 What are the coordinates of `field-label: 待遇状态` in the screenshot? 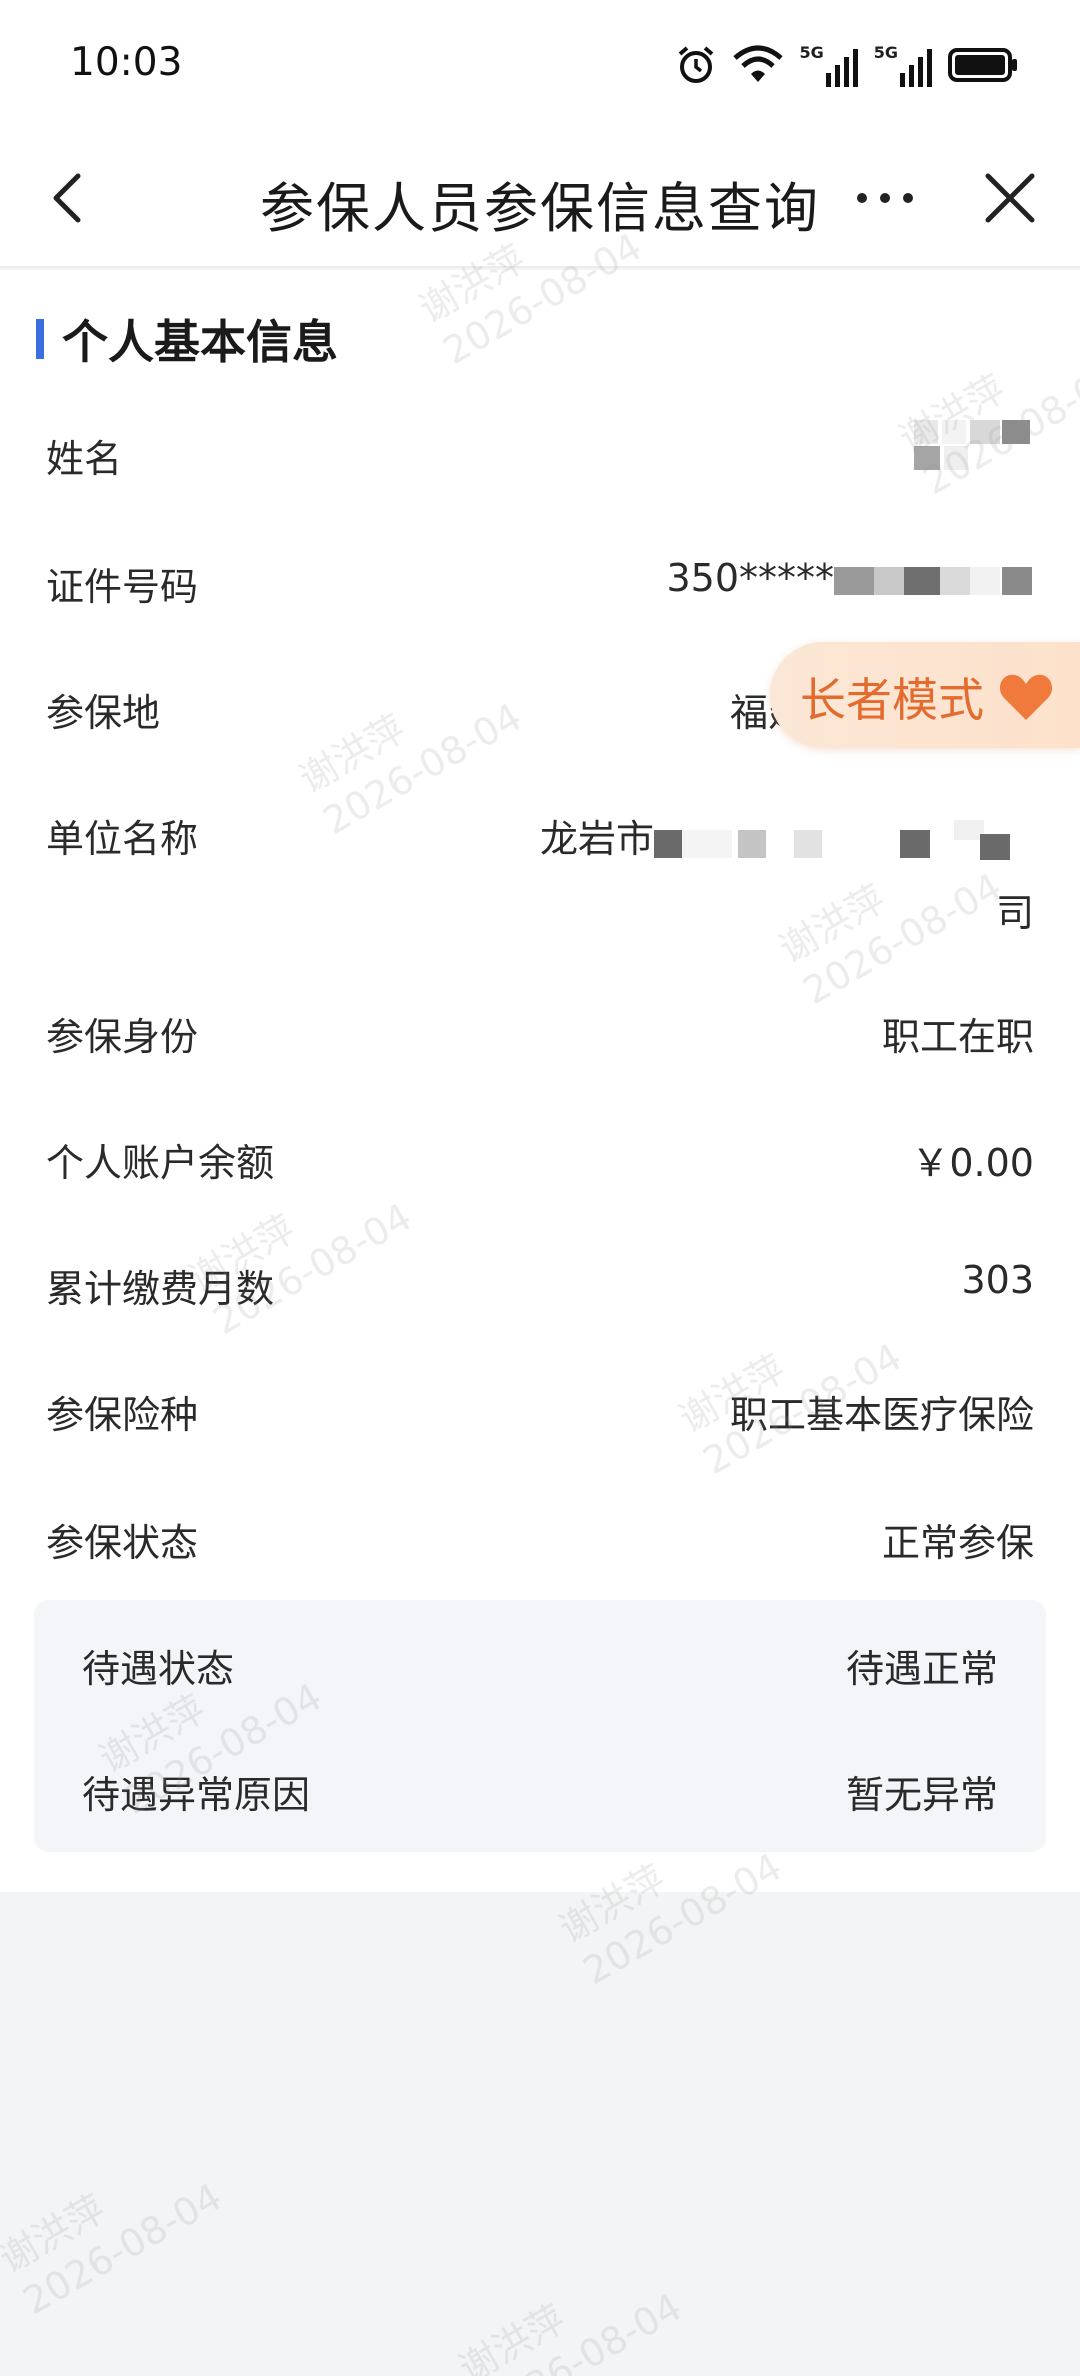 It's located at (158, 1669).